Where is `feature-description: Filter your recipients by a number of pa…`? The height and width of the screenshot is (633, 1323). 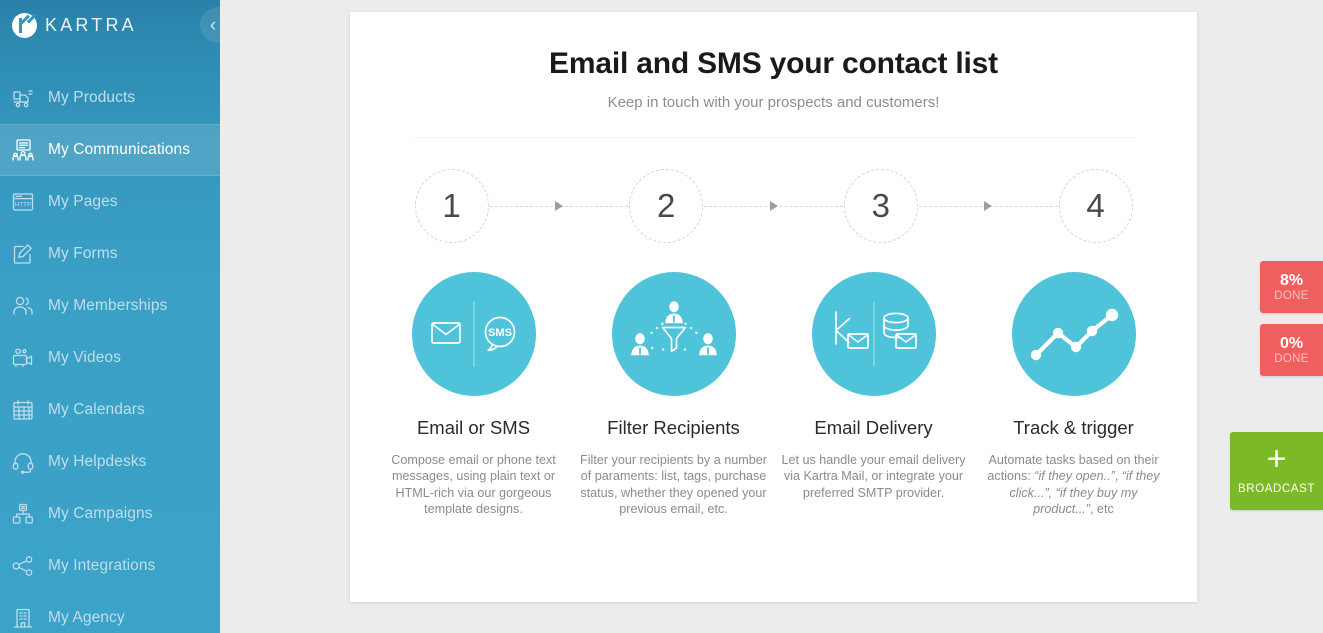
feature-description: Filter your recipients by a number of pa… is located at coordinates (673, 485).